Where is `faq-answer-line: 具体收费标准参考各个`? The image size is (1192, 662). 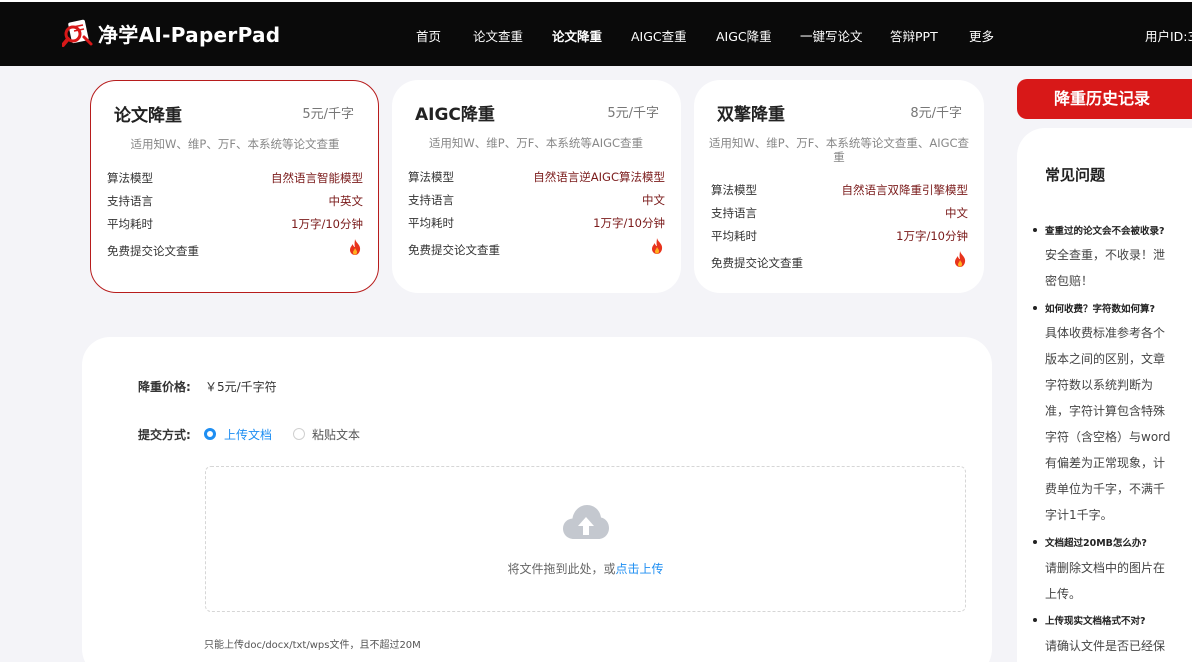 faq-answer-line: 具体收费标准参考各个 is located at coordinates (1105, 333).